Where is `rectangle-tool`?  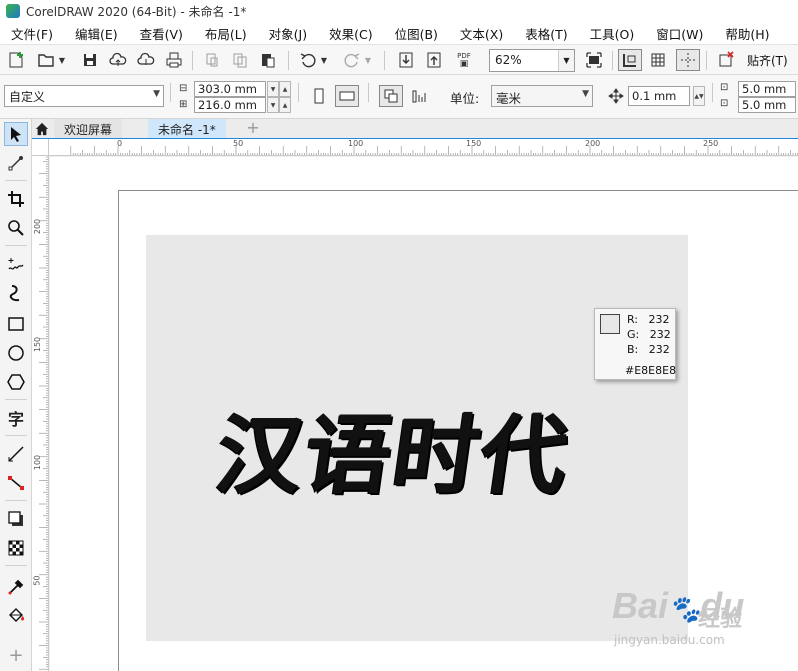 rectangle-tool is located at coordinates (16, 324).